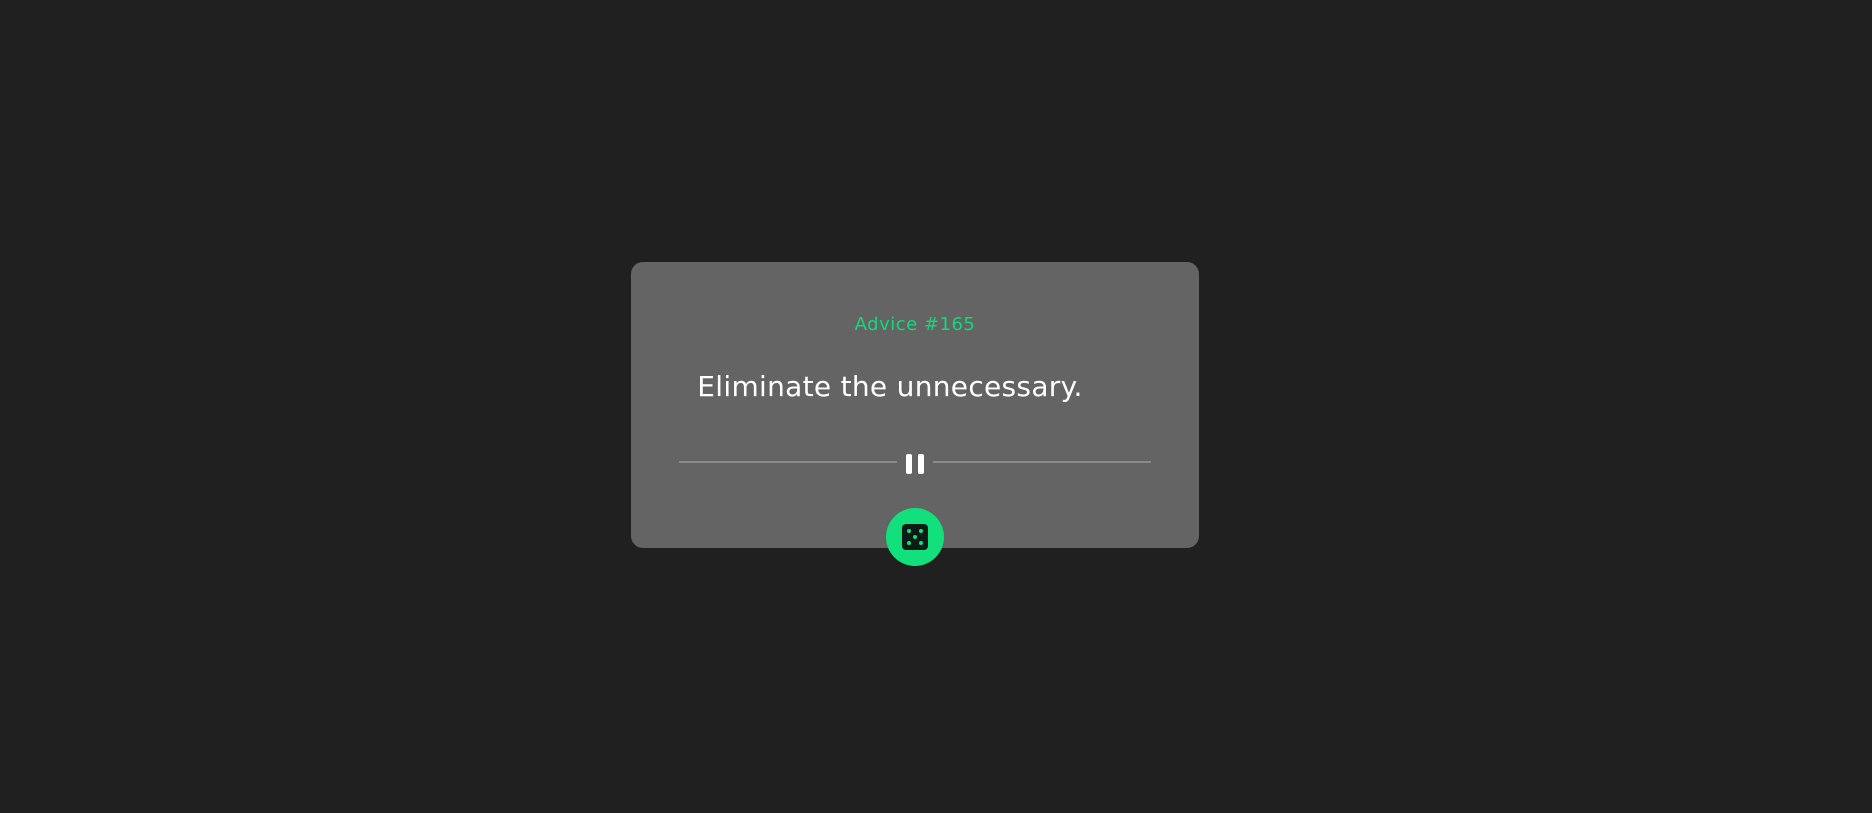  What do you see at coordinates (1042, 462) in the screenshot?
I see `divider-line-right` at bounding box center [1042, 462].